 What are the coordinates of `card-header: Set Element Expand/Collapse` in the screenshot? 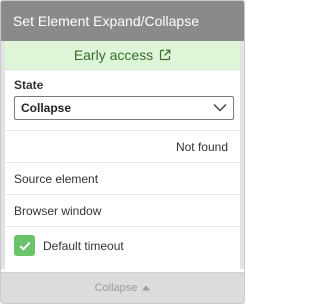 It's located at (122, 21).